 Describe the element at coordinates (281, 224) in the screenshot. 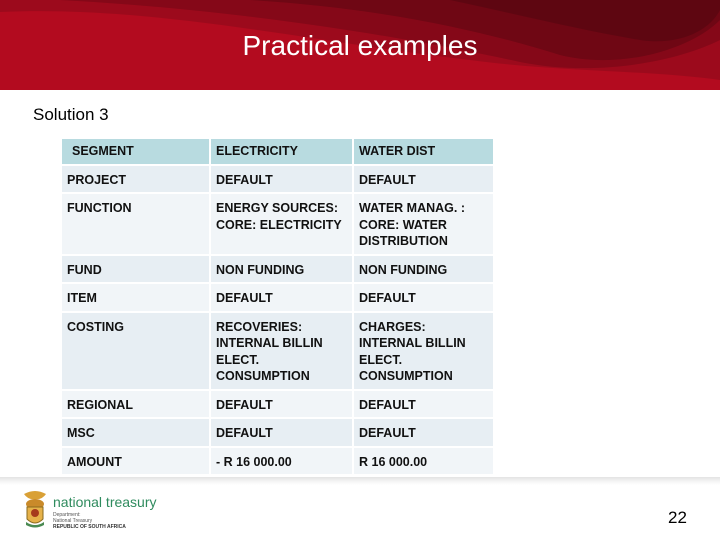

I see `table-cell: ENERGY SOURCES: CORE: ELECTRICITY` at that location.